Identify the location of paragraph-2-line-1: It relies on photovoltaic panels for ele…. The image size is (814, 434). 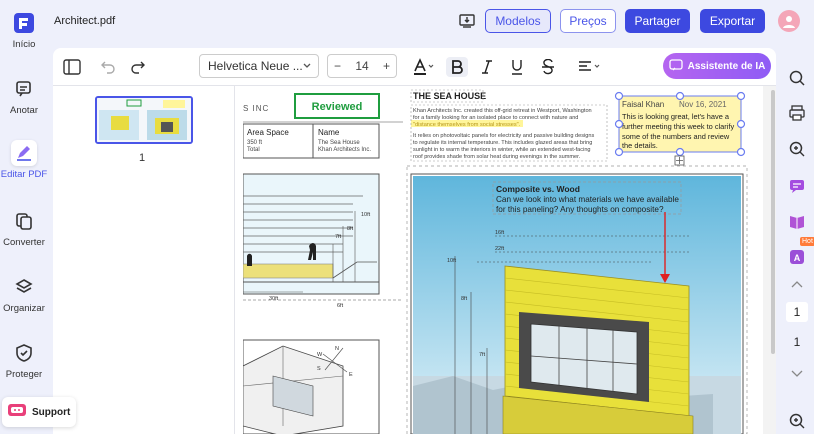
(503, 136).